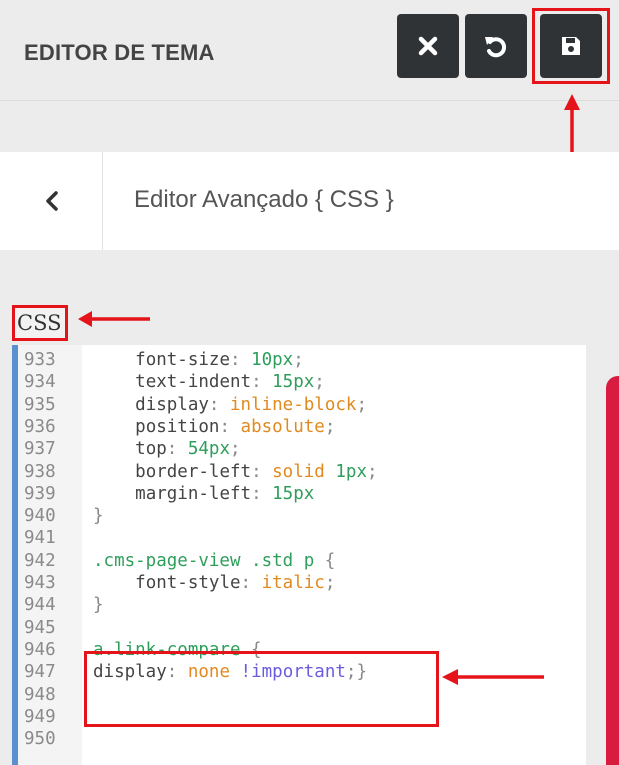 The height and width of the screenshot is (765, 619). Describe the element at coordinates (40, 694) in the screenshot. I see `line-number: 948` at that location.